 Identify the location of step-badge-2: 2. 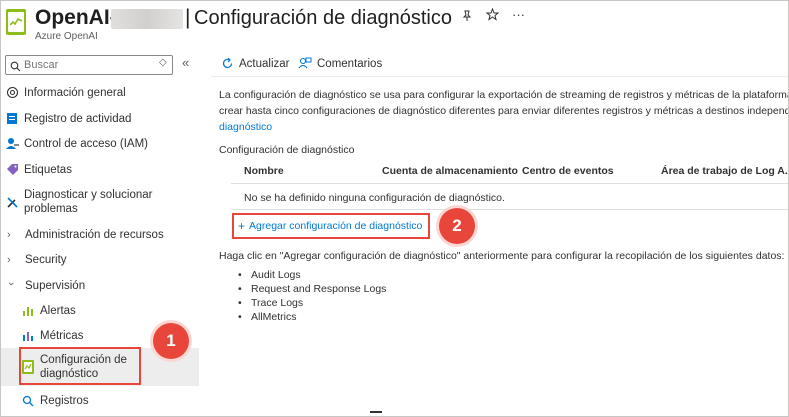
(457, 226).